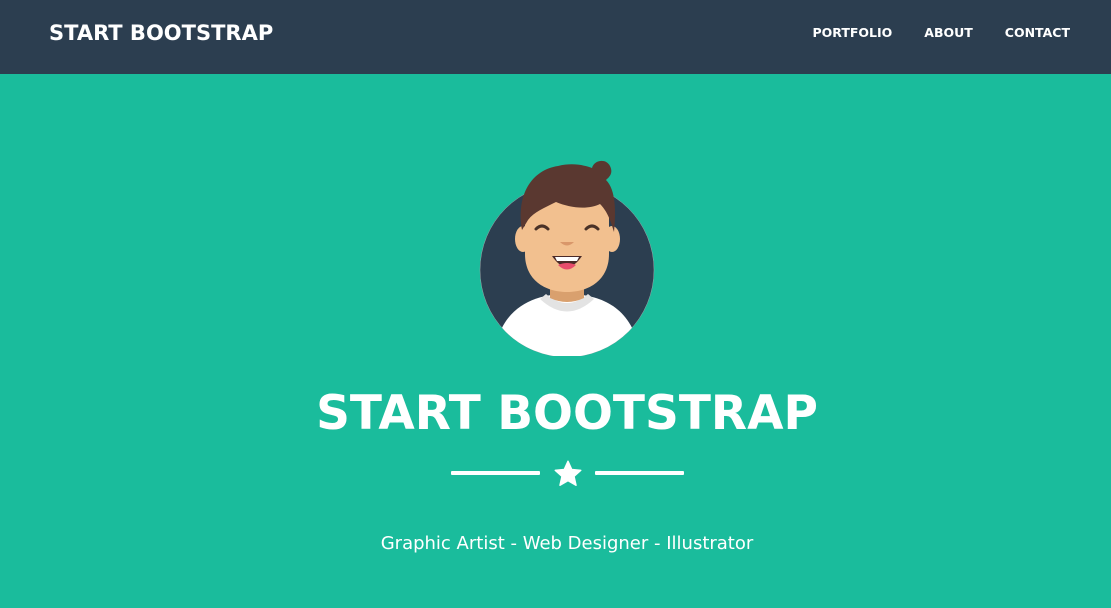  Describe the element at coordinates (161, 33) in the screenshot. I see `brand-link: START BOOTSTRAP` at that location.